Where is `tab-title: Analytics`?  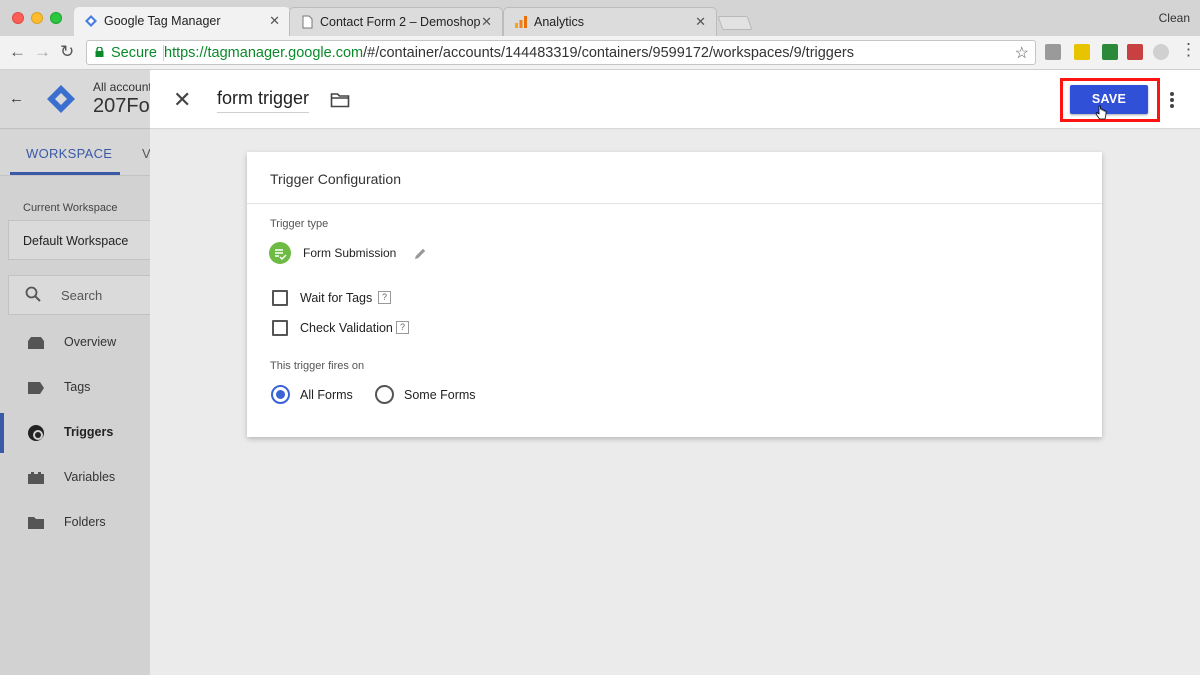 tab-title: Analytics is located at coordinates (559, 22).